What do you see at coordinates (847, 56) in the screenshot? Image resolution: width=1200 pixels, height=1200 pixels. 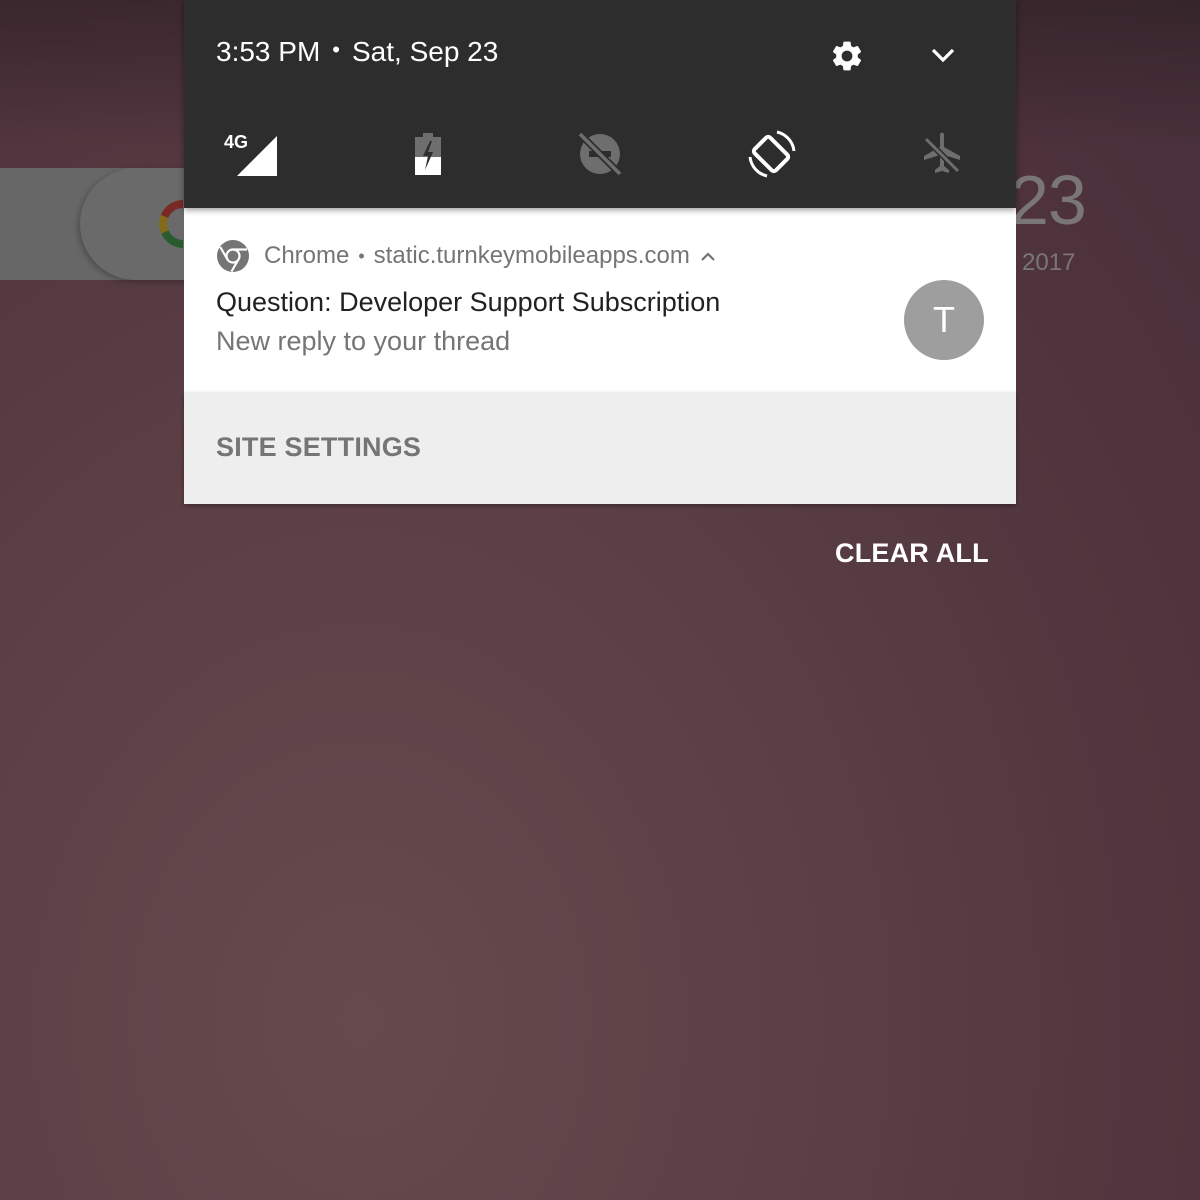 I see `gear-icon` at bounding box center [847, 56].